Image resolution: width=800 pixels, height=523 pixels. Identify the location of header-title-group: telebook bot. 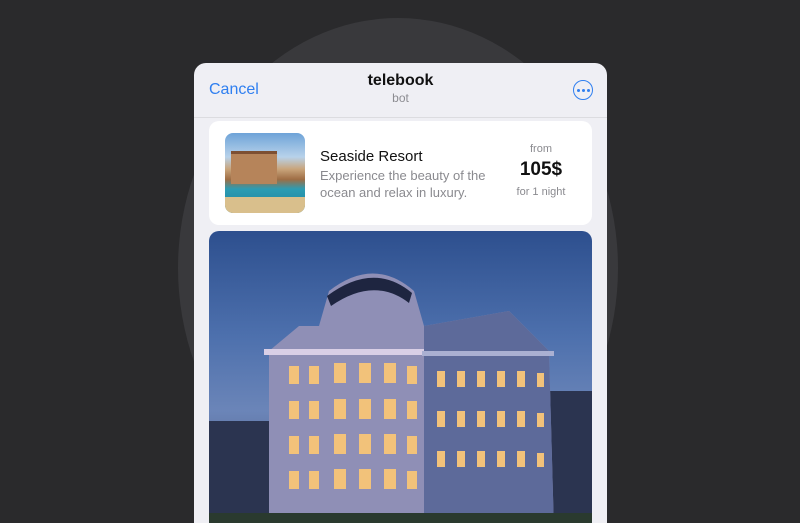
(400, 88).